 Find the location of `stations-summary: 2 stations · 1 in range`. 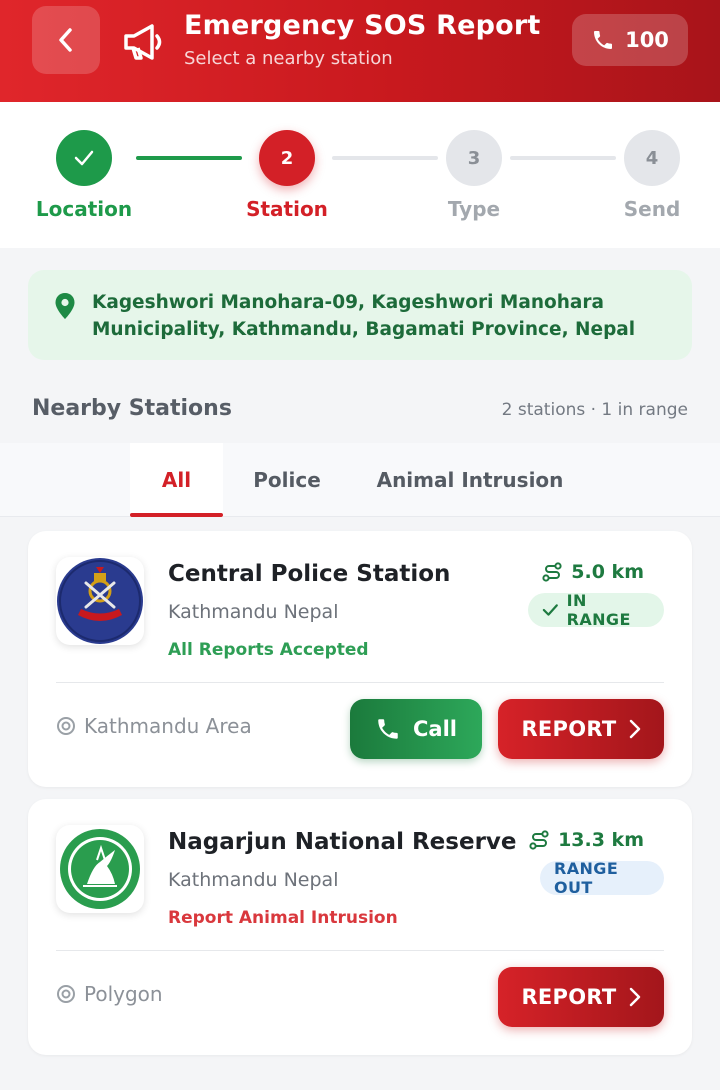

stations-summary: 2 stations · 1 in range is located at coordinates (594, 410).